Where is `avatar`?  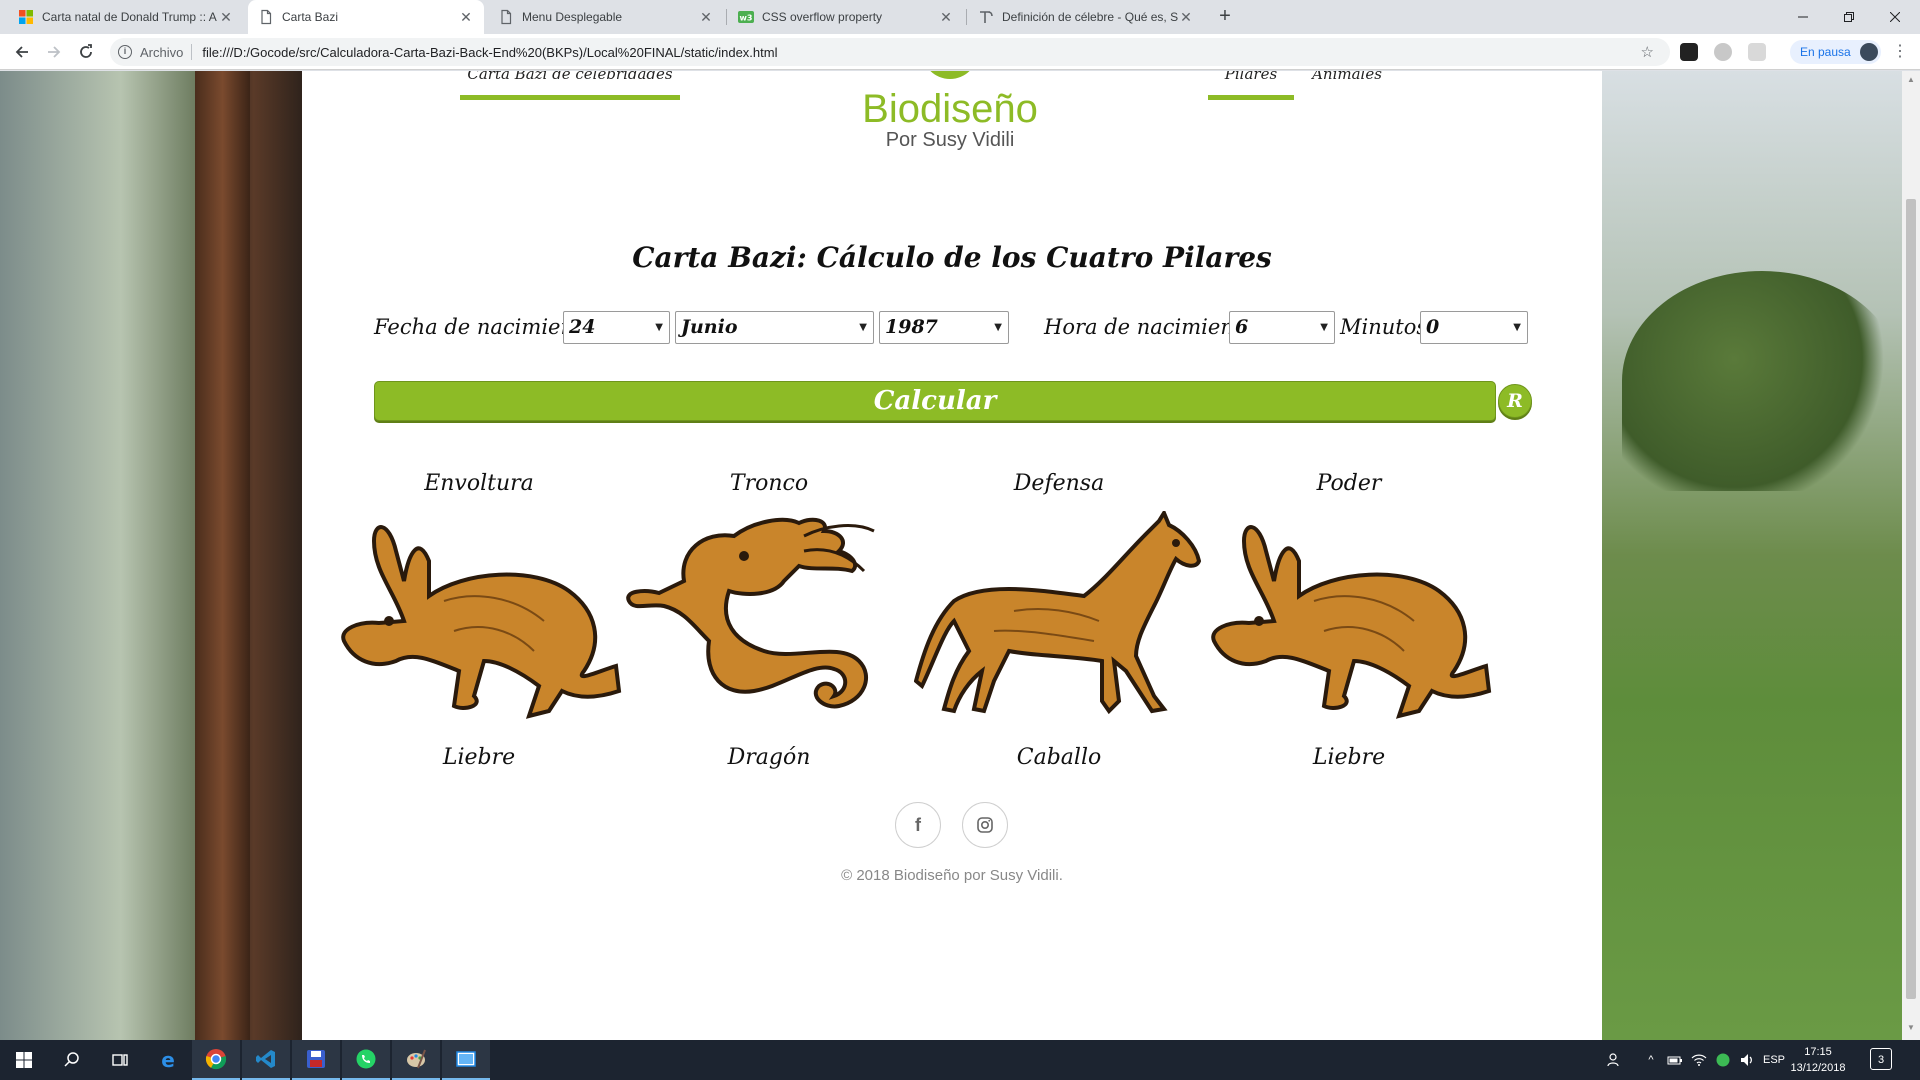 avatar is located at coordinates (1868, 52).